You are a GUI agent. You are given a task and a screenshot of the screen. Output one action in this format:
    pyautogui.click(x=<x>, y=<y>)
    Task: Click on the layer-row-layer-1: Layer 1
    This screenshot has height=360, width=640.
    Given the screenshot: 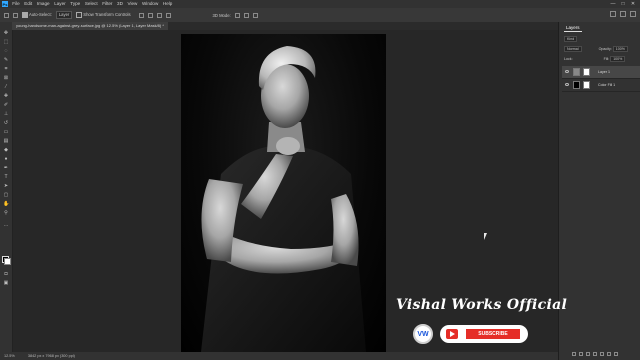 What is the action you would take?
    pyautogui.click(x=601, y=72)
    